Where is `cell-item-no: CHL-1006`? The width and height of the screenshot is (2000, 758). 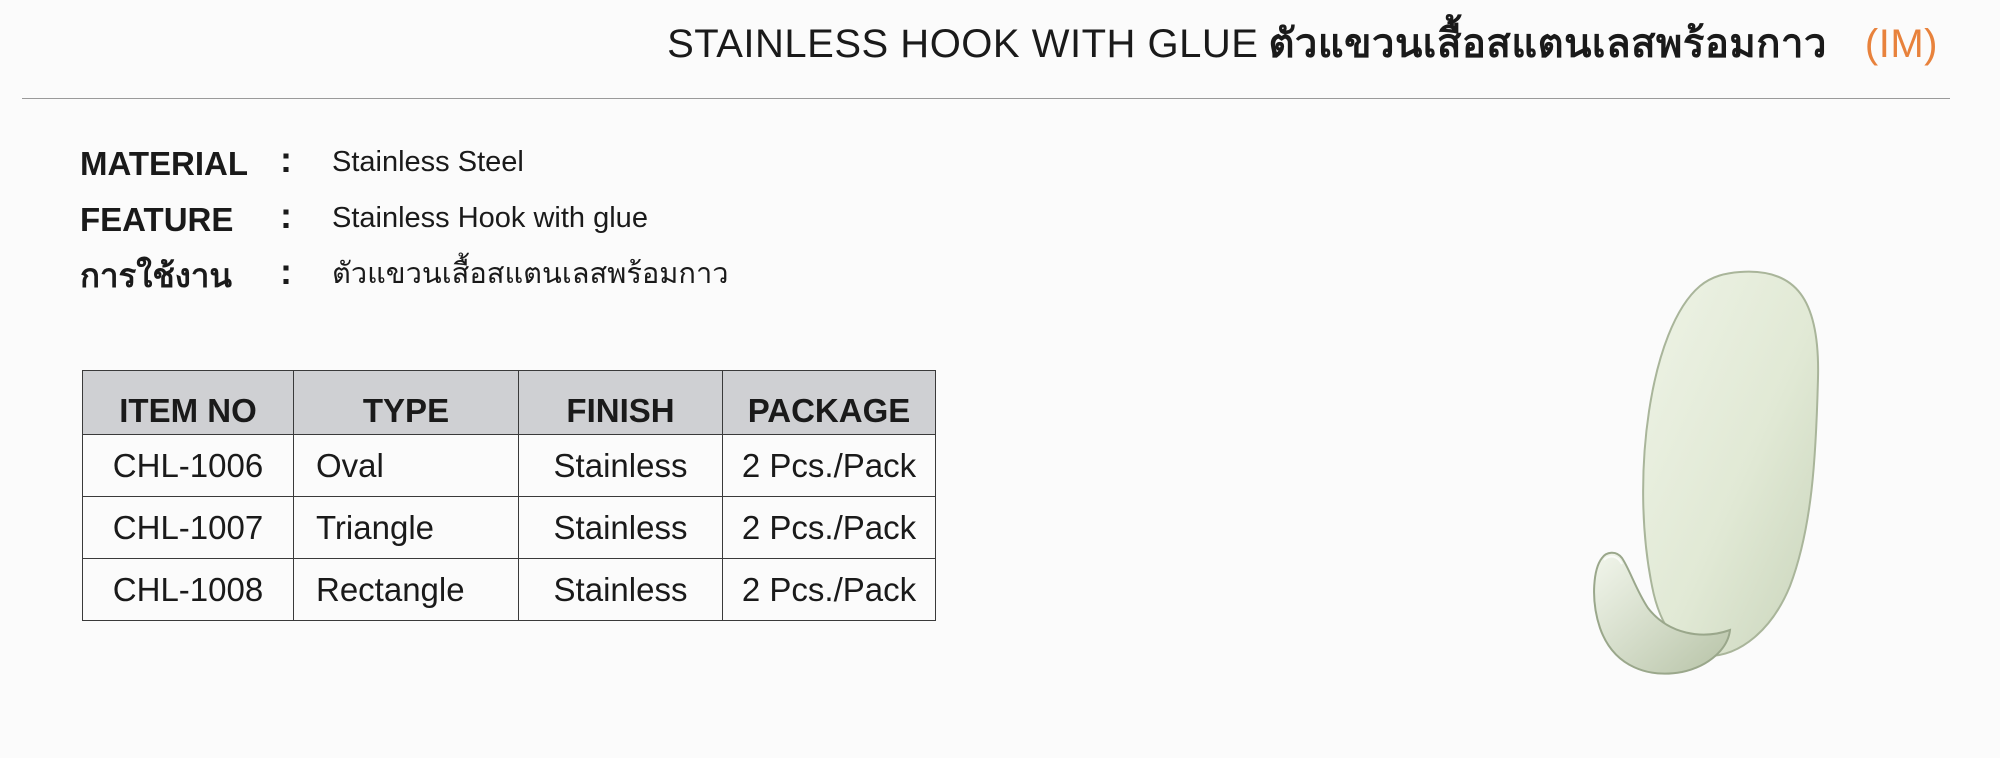 cell-item-no: CHL-1006 is located at coordinates (188, 465).